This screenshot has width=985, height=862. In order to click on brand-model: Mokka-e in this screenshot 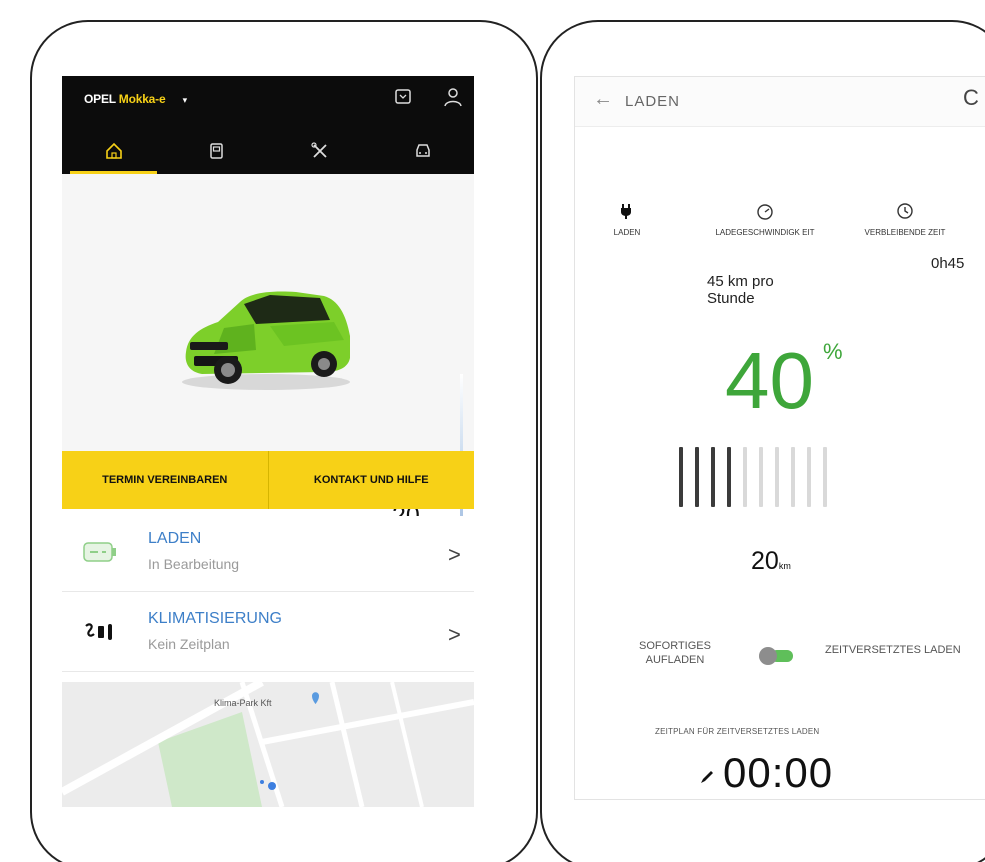, I will do `click(142, 99)`.